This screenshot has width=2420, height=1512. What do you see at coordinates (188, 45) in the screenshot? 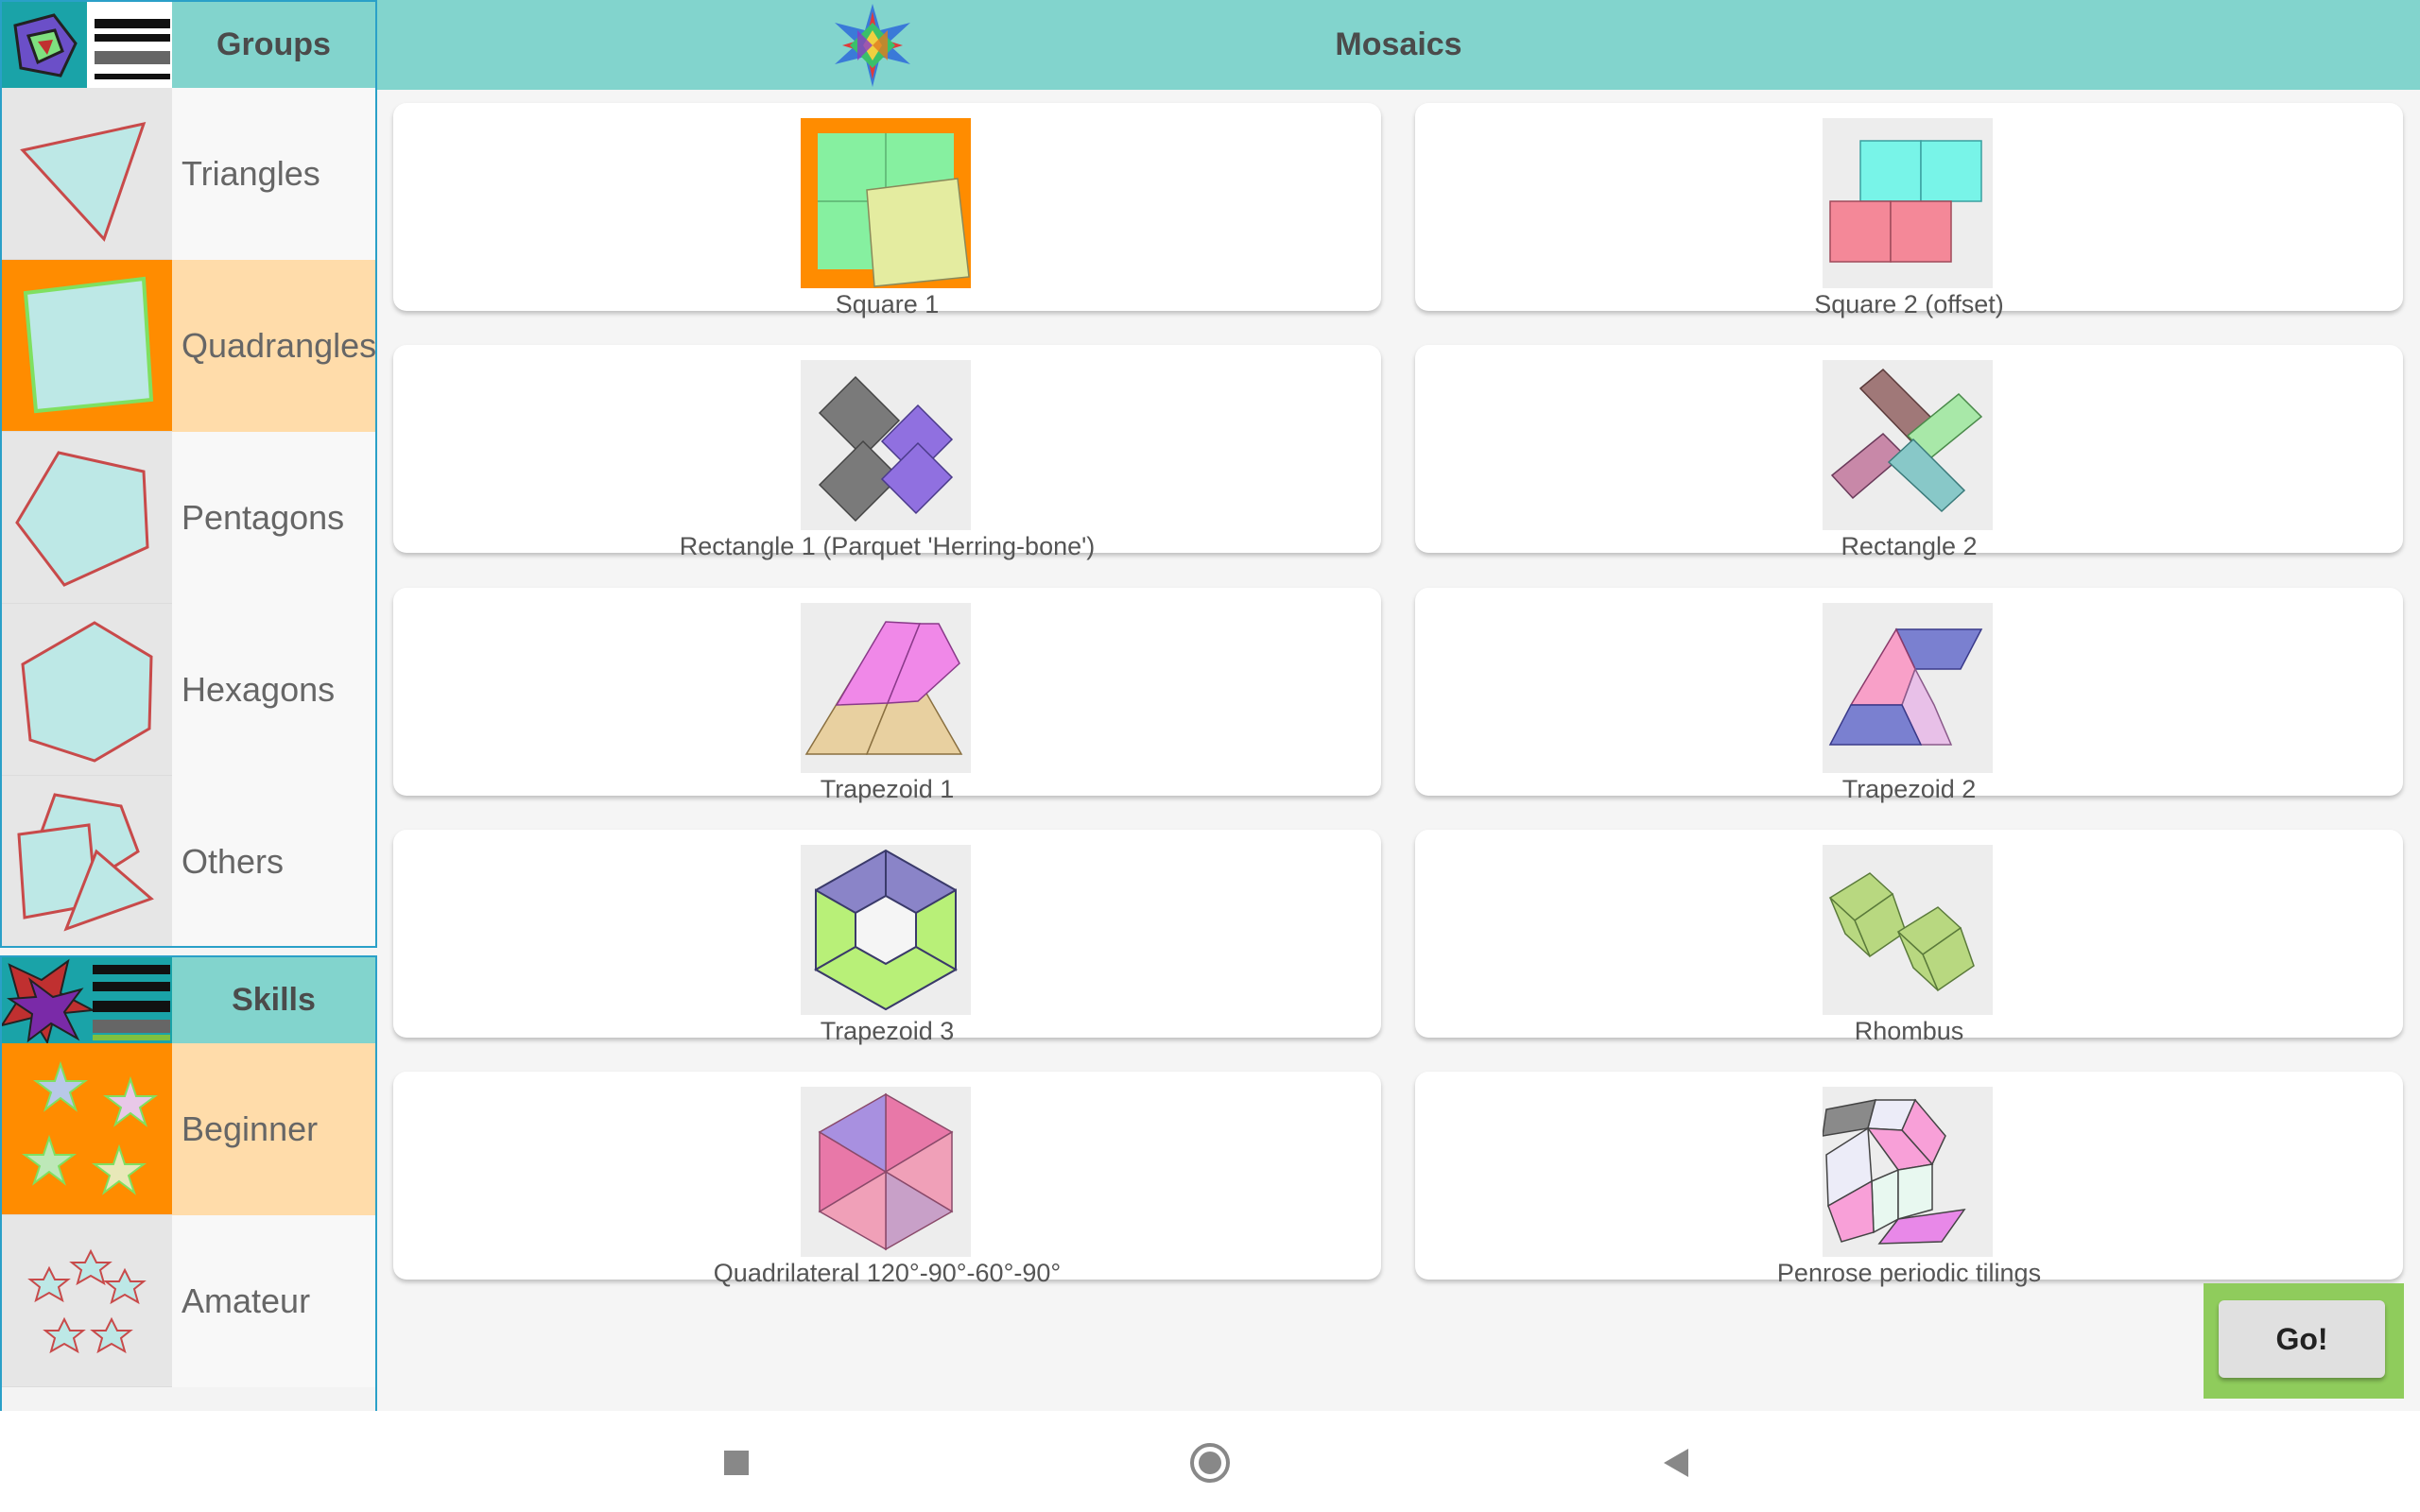
I see `groups-header: Groups` at bounding box center [188, 45].